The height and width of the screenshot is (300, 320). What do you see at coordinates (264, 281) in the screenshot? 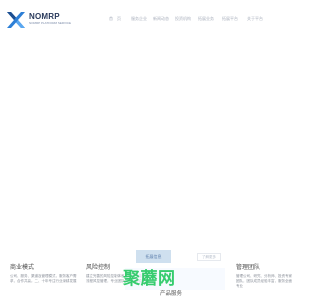
I see `feature-text: 管理公司、研究、分析师、投资专家团队，团队成员经验丰富，服务全面专业` at bounding box center [264, 281].